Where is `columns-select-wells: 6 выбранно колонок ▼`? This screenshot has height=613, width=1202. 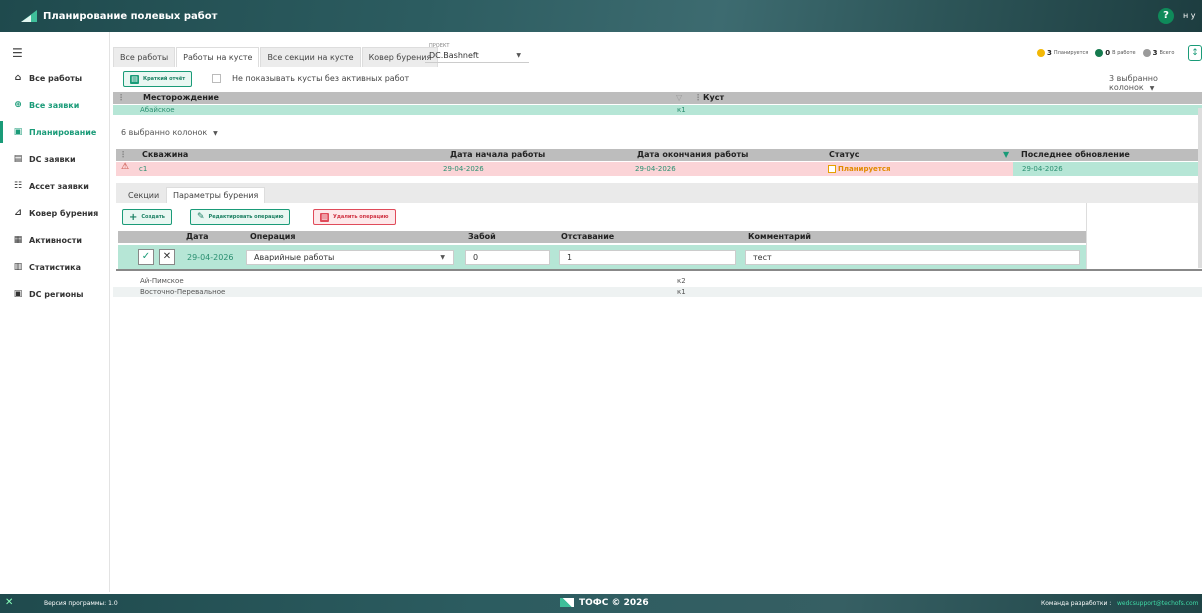 columns-select-wells: 6 выбранно колонок ▼ is located at coordinates (169, 132).